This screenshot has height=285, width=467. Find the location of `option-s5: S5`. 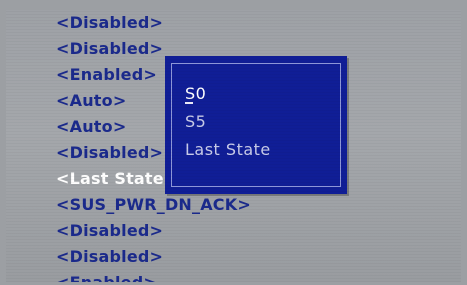

option-s5: S5 is located at coordinates (228, 122).